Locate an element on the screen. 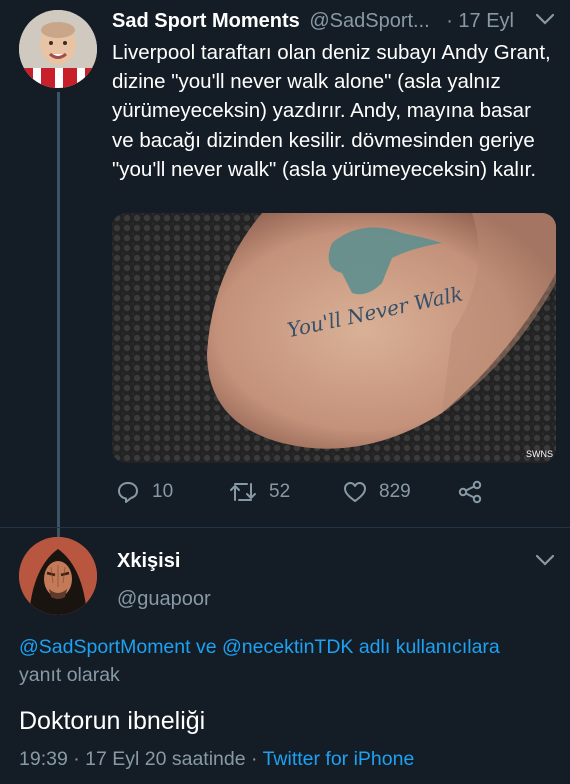  tweet-actions: 10 52 829 is located at coordinates (334, 492).